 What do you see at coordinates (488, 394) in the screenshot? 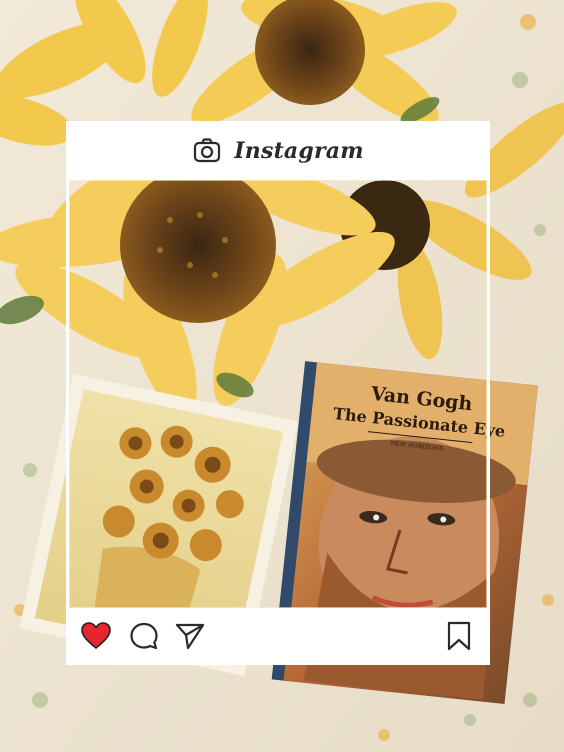
I see `frame-right-border` at bounding box center [488, 394].